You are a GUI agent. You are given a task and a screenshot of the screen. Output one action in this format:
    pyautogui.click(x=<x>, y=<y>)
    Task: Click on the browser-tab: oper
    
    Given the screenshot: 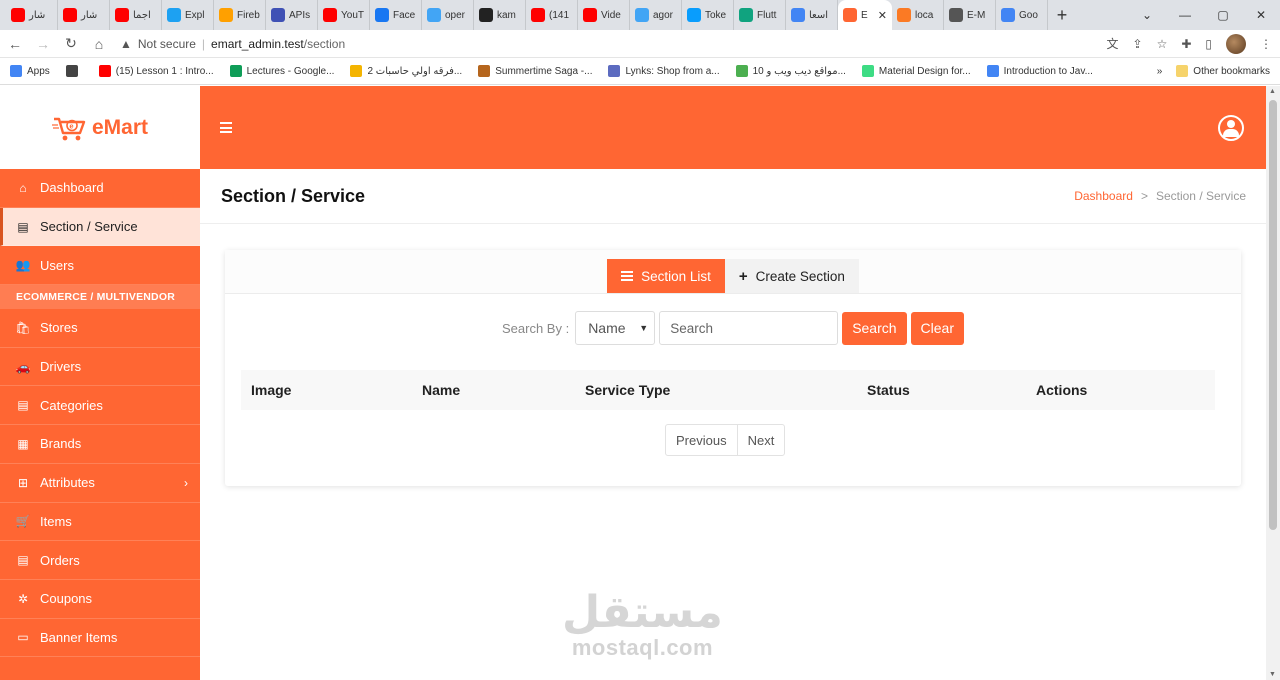 What is the action you would take?
    pyautogui.click(x=448, y=15)
    